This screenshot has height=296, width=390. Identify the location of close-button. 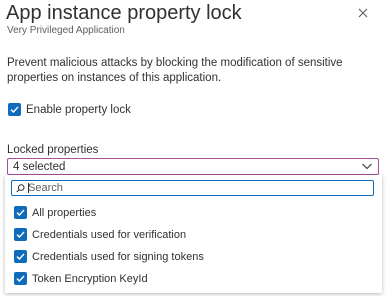
(363, 13).